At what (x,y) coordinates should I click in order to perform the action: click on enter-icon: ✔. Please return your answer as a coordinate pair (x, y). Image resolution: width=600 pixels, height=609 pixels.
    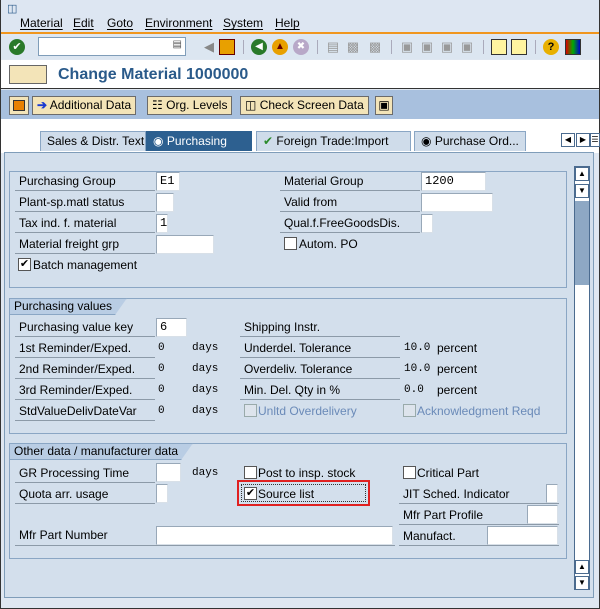
    Looking at the image, I should click on (17, 47).